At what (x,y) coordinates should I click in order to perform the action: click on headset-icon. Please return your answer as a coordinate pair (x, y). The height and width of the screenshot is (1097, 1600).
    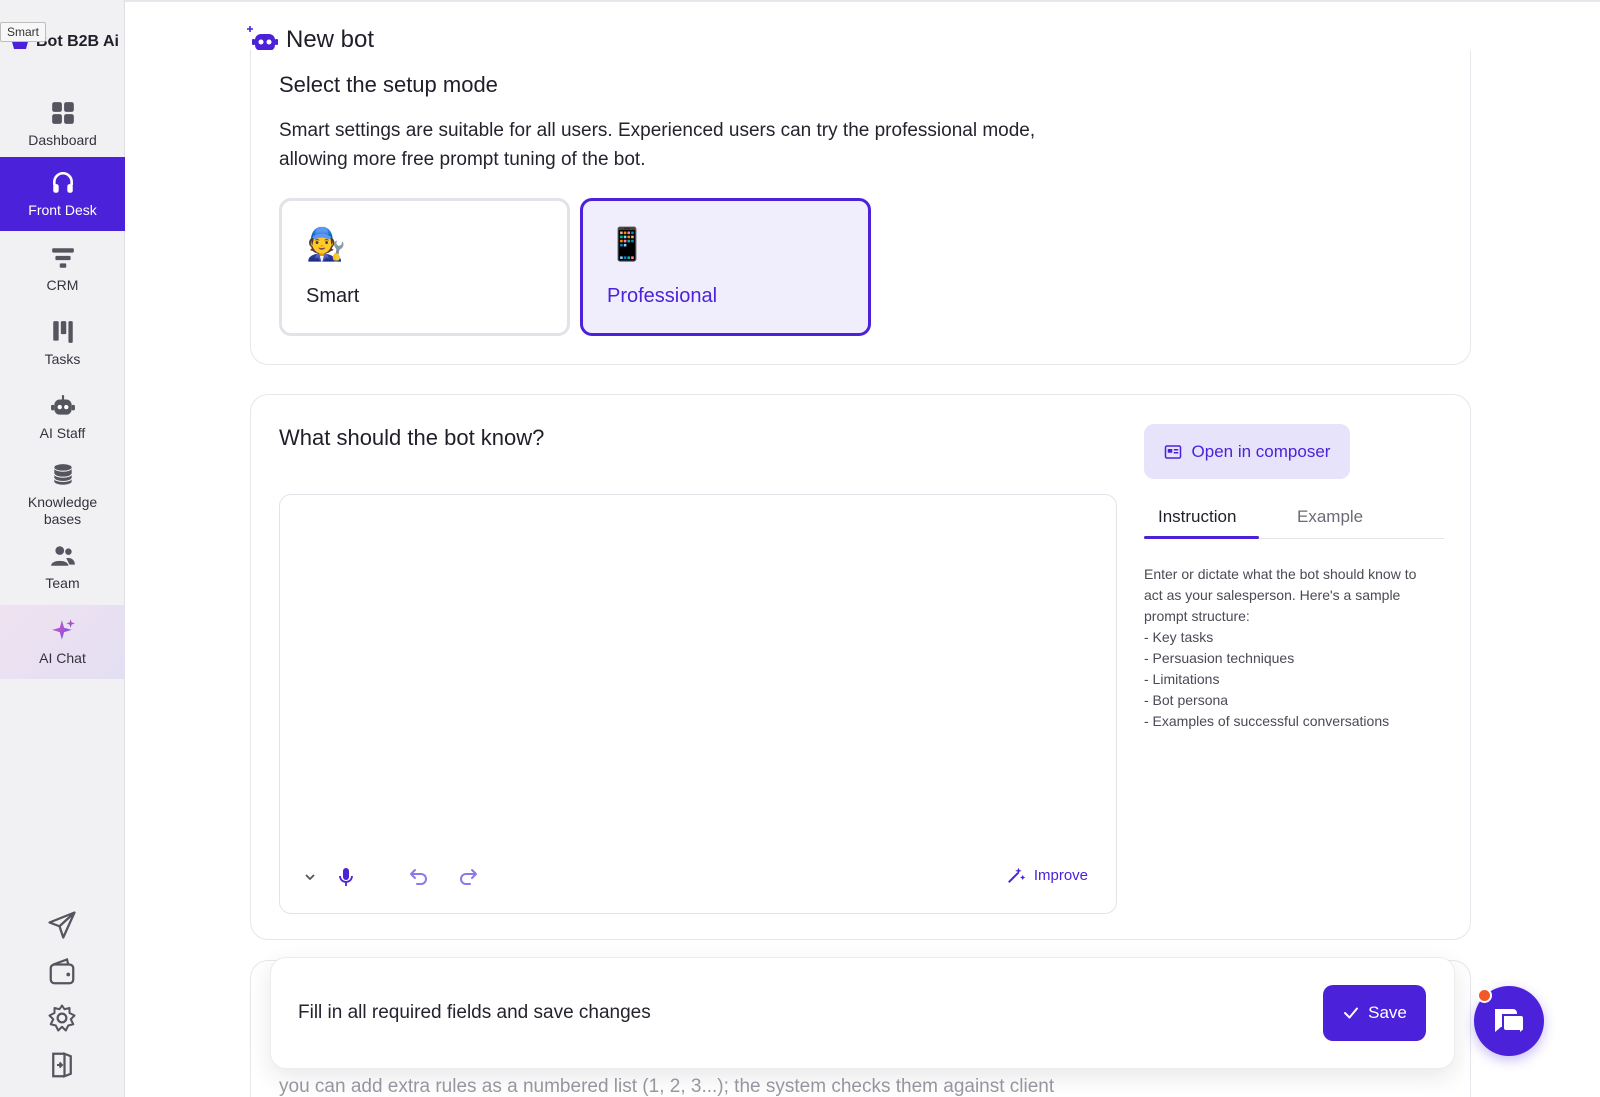
    Looking at the image, I should click on (62, 182).